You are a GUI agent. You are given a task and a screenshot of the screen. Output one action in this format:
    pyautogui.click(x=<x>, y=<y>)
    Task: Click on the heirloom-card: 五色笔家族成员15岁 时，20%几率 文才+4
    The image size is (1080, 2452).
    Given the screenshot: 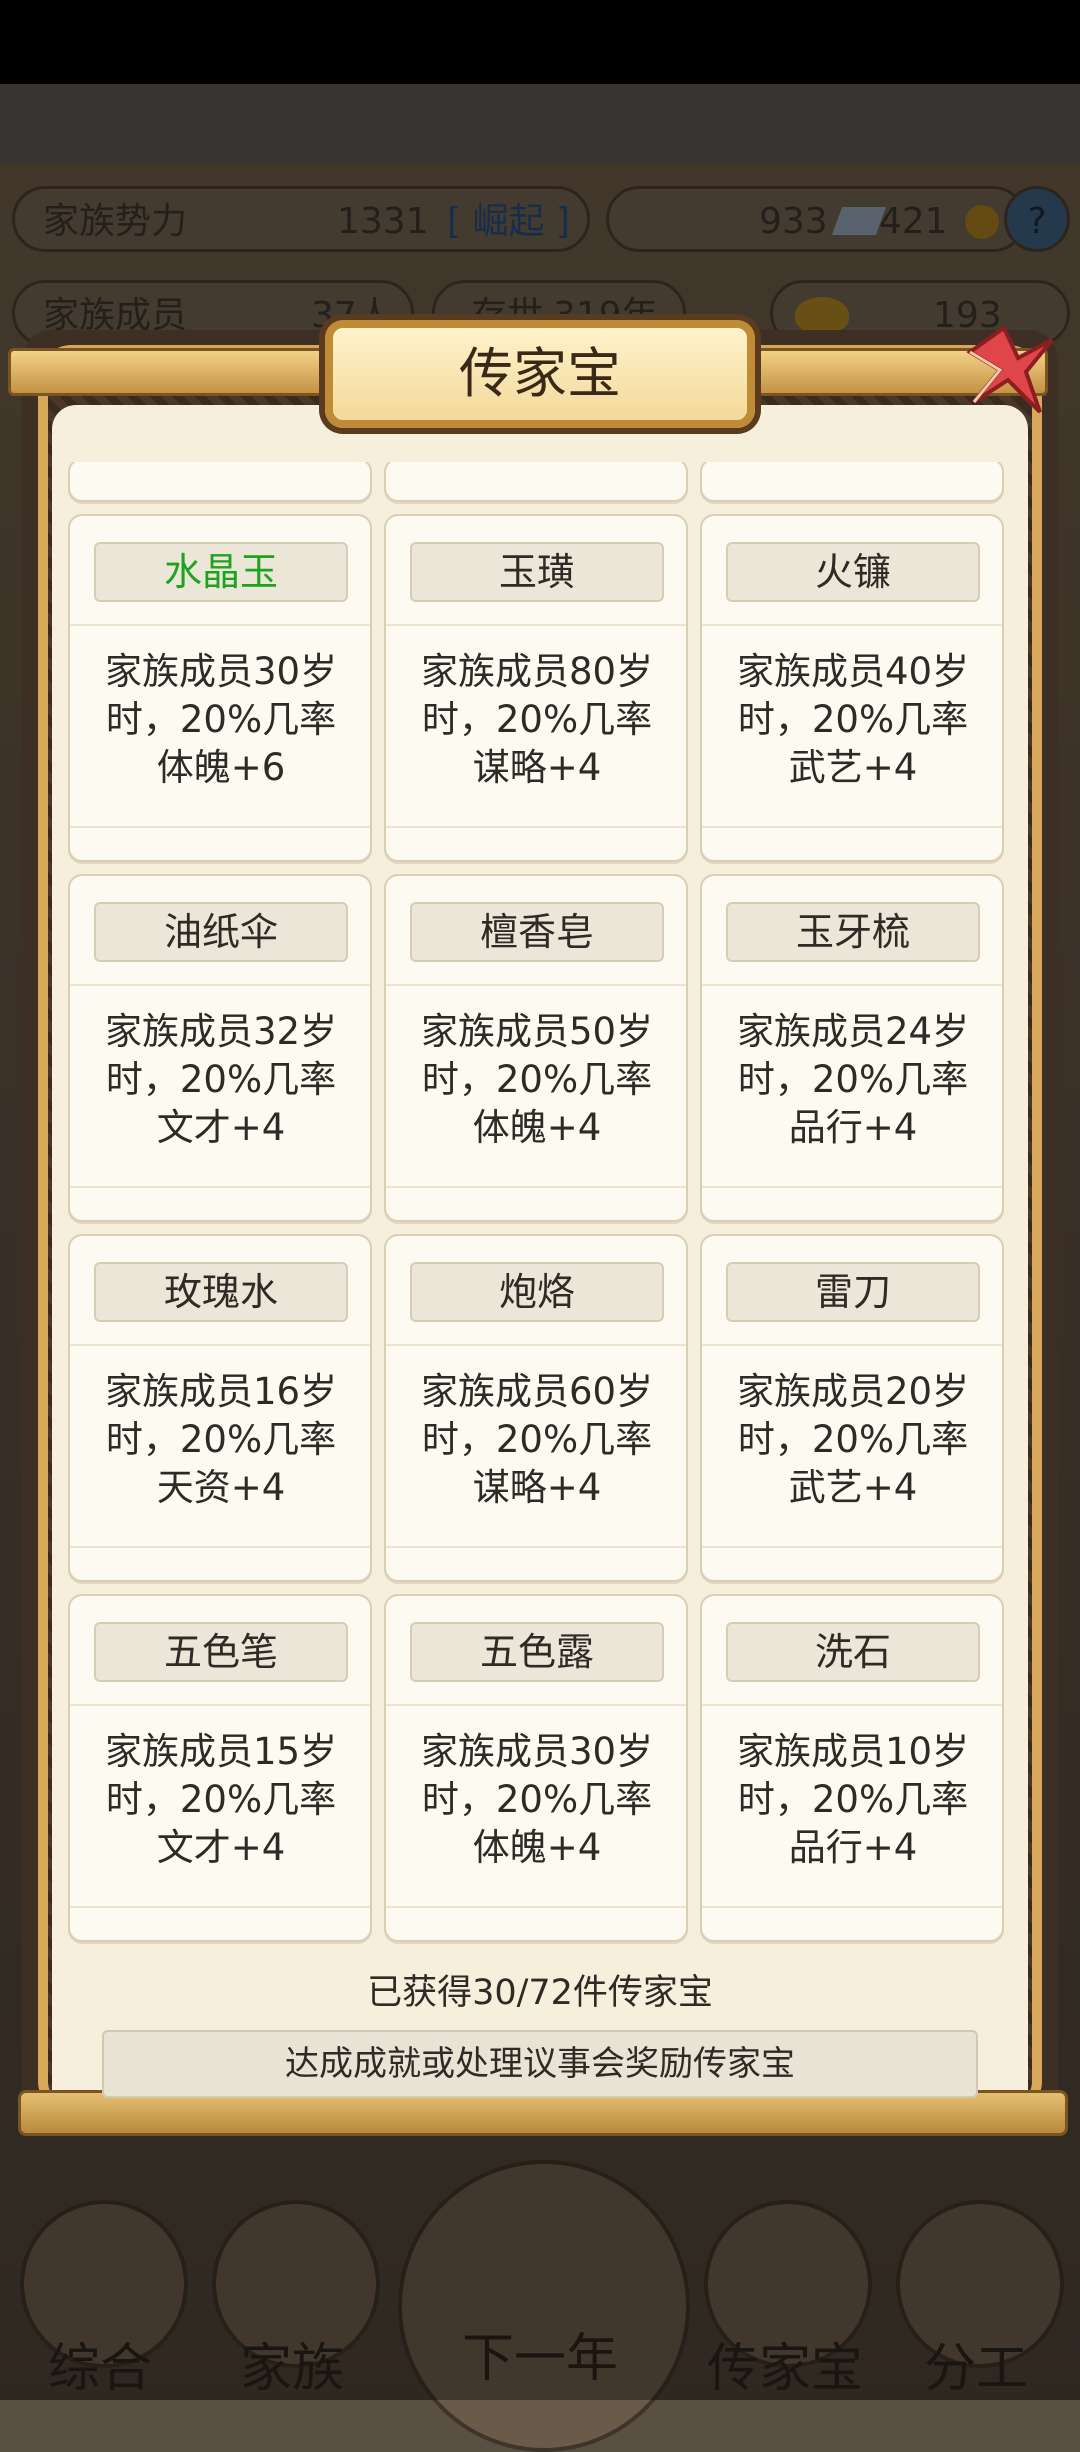 What is the action you would take?
    pyautogui.click(x=220, y=1768)
    